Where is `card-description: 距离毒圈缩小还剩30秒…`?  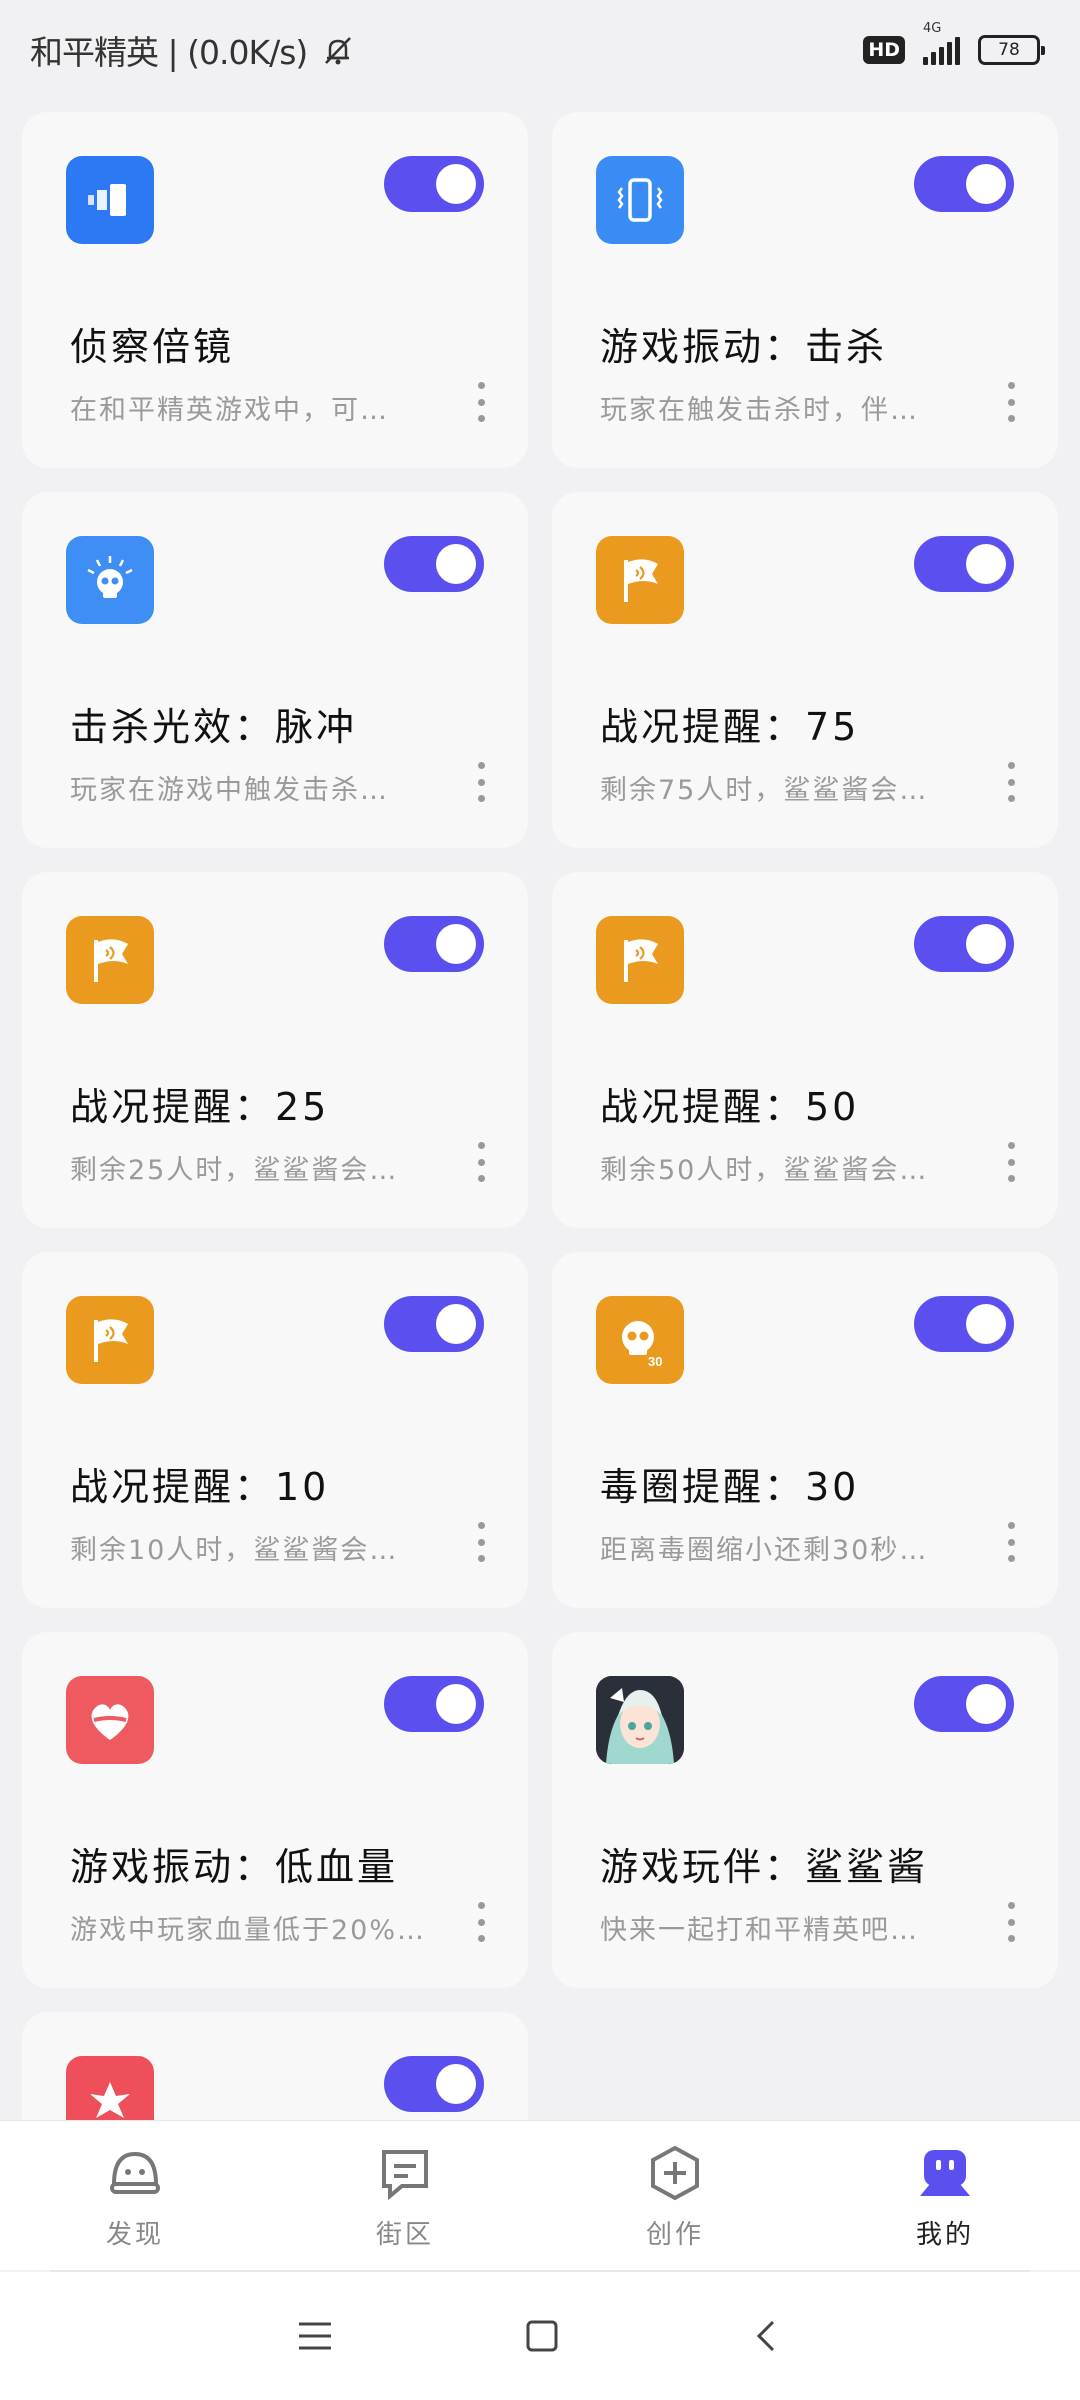
card-description: 距离毒圈缩小还剩30秒… is located at coordinates (764, 1550).